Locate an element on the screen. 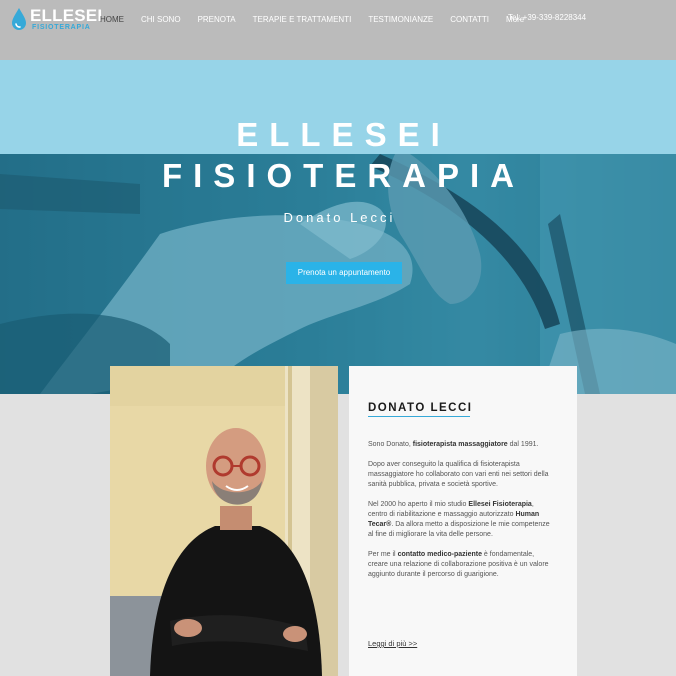 This screenshot has width=676, height=676. hero-subtitle: Donato Lecci is located at coordinates (339, 217).